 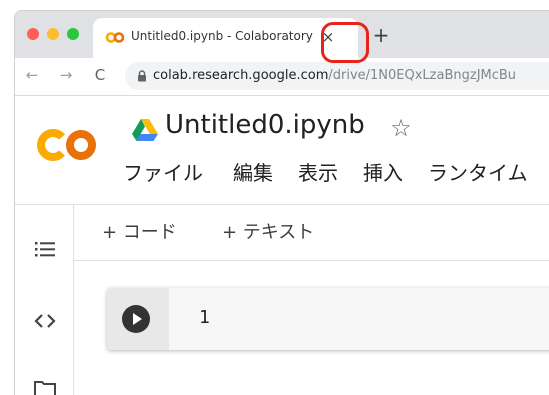 What do you see at coordinates (115, 37) in the screenshot?
I see `colab-icon` at bounding box center [115, 37].